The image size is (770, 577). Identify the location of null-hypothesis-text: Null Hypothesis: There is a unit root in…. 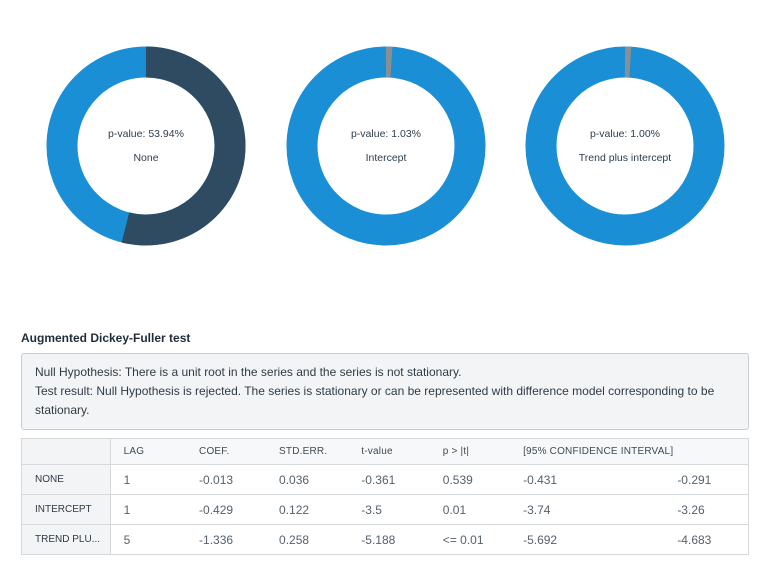
(248, 372).